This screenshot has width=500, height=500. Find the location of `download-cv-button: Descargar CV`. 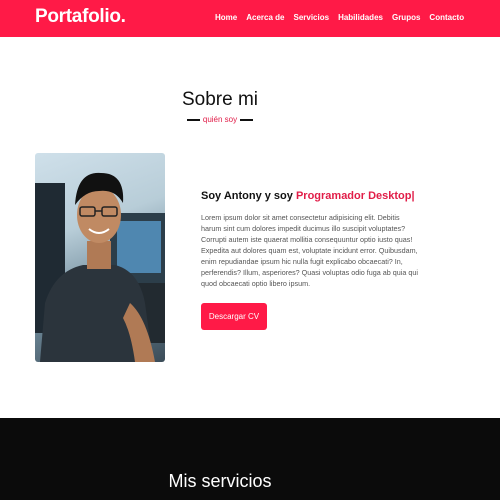

download-cv-button: Descargar CV is located at coordinates (234, 316).